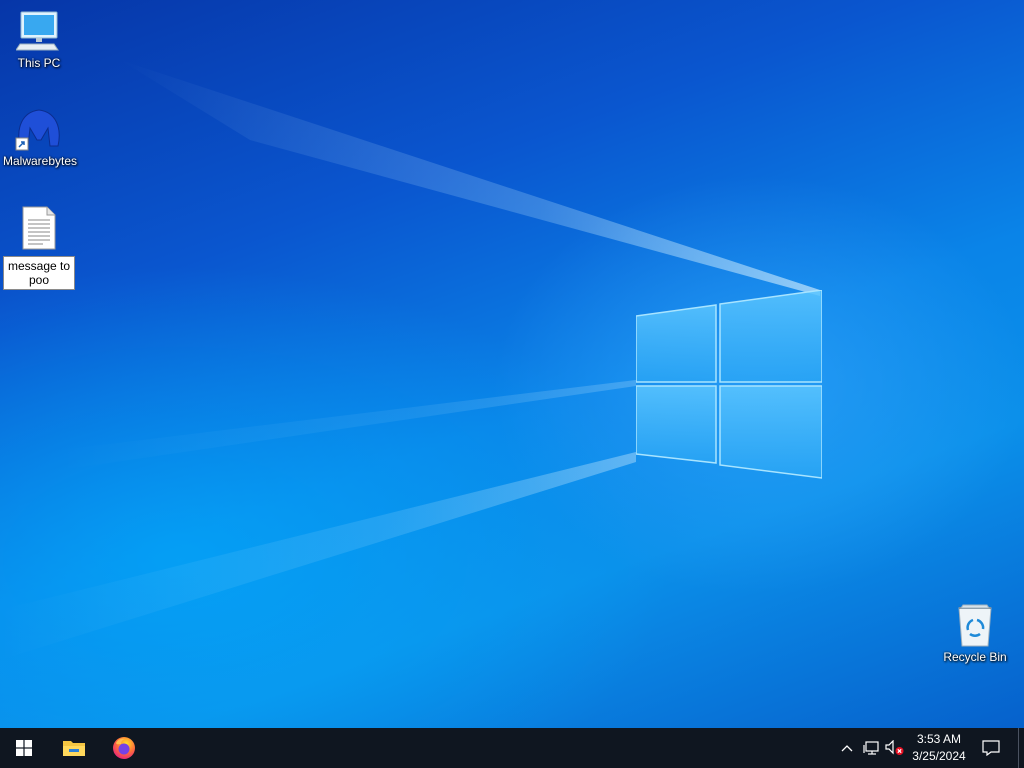 Image resolution: width=1024 pixels, height=768 pixels. I want to click on tray-volume, so click(895, 748).